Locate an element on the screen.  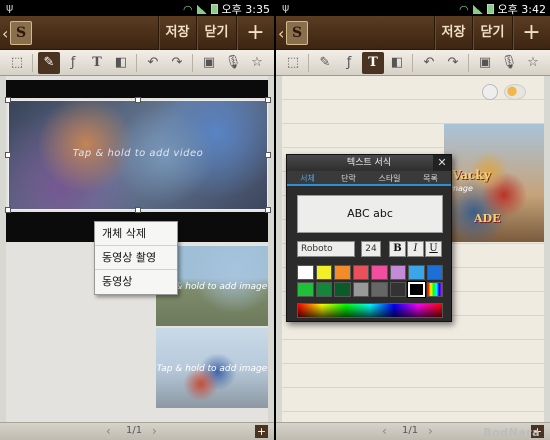
tab-list: 목록 is located at coordinates (430, 177).